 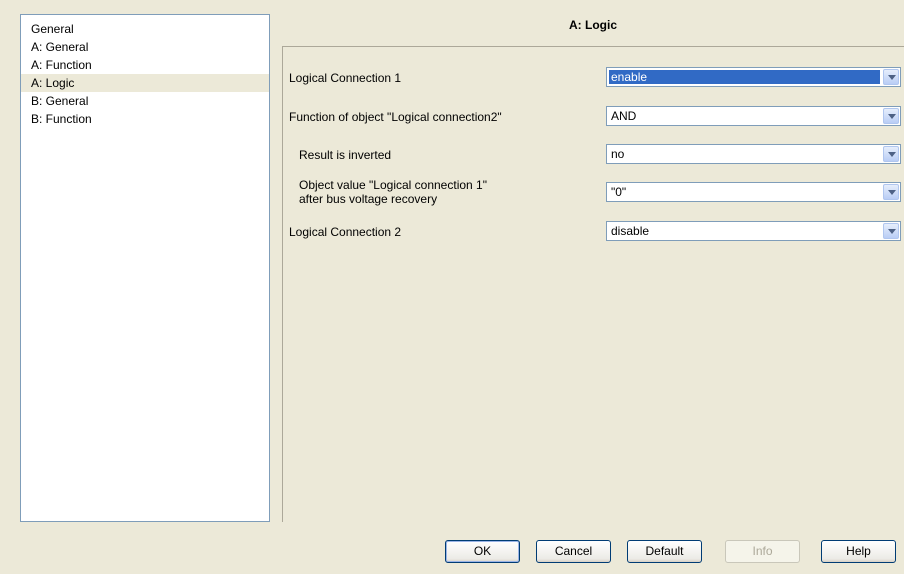 I want to click on cancel-button: Cancel, so click(x=573, y=551).